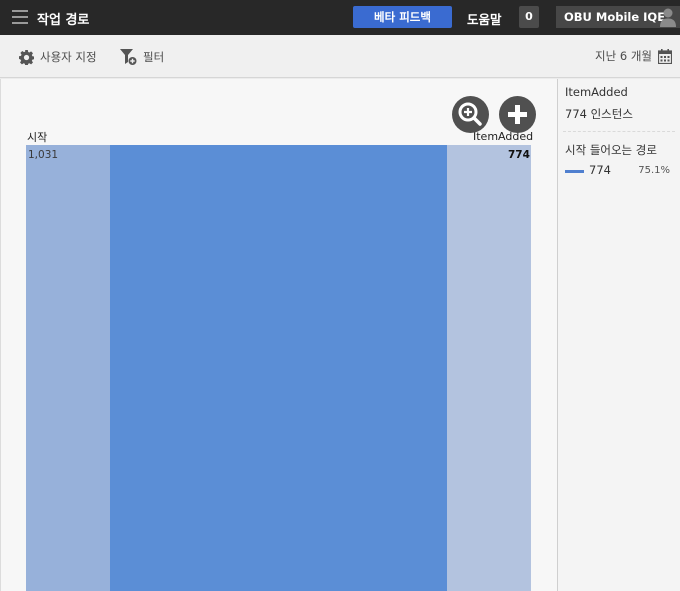 The height and width of the screenshot is (591, 680). I want to click on date-range-selector: 지난 6 개월, so click(633, 56).